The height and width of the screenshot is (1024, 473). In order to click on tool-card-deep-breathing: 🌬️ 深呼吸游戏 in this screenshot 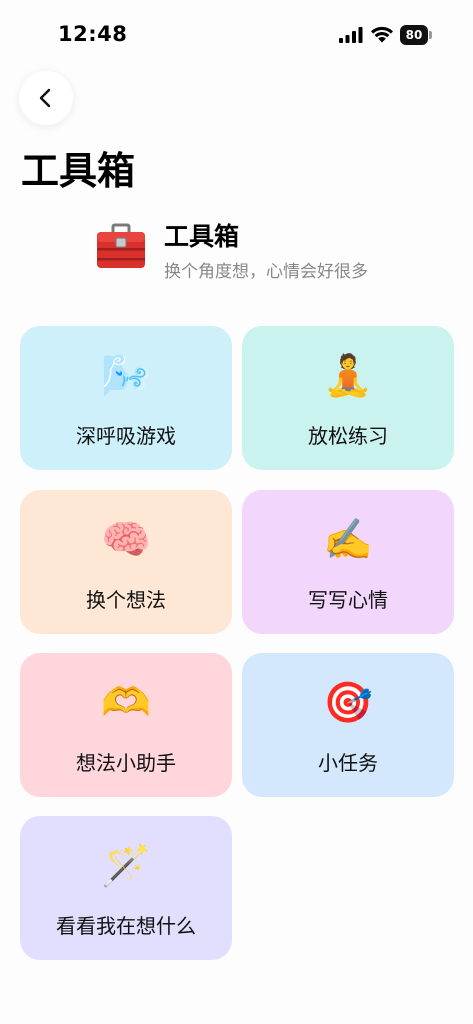, I will do `click(126, 398)`.